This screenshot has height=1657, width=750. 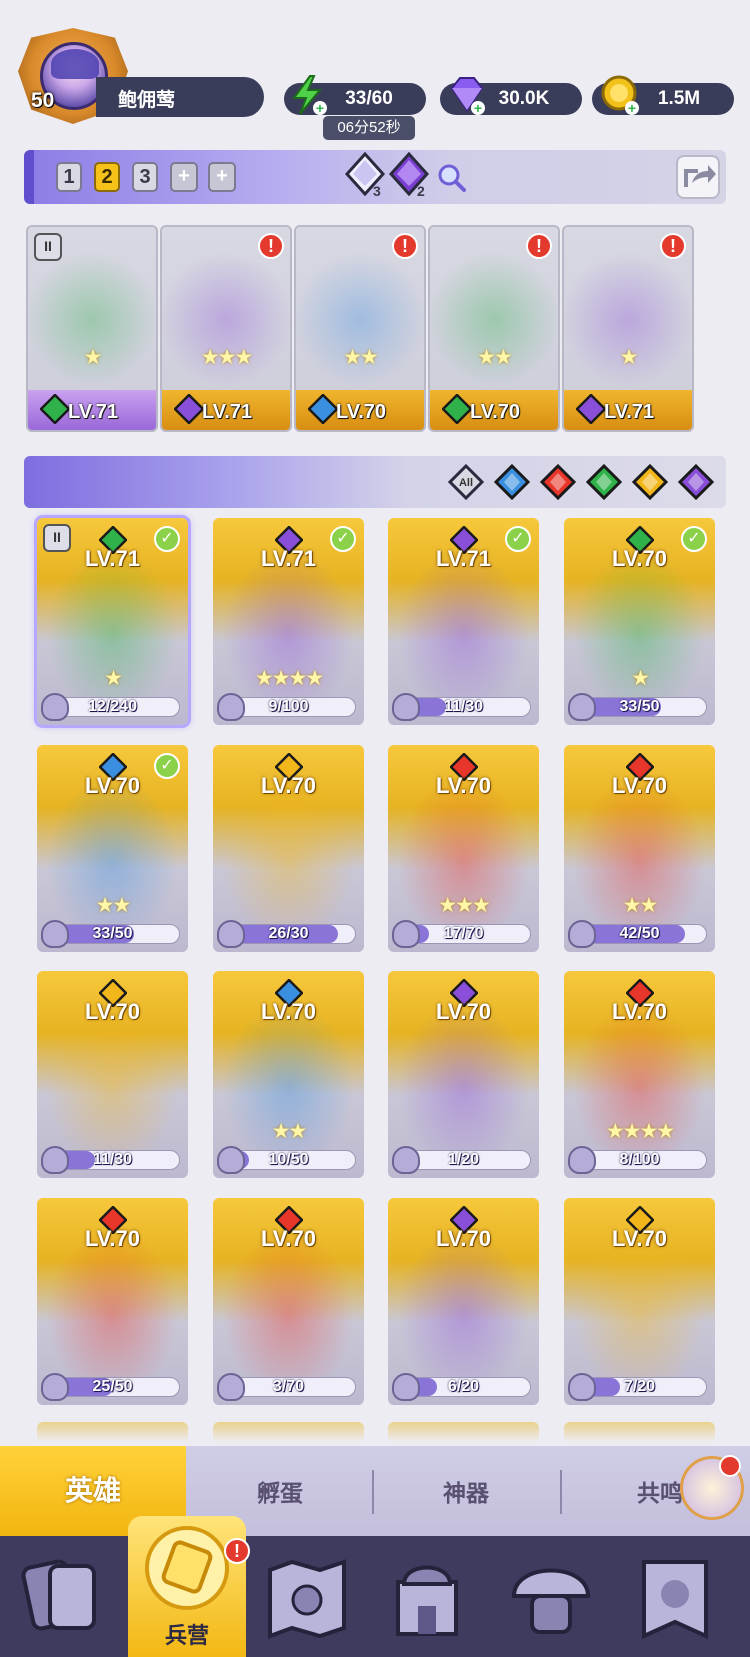 What do you see at coordinates (92, 328) in the screenshot?
I see `team-slot: ★ LV.71 II` at bounding box center [92, 328].